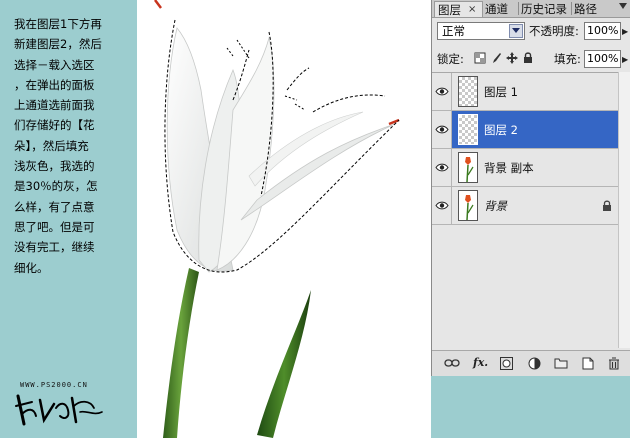  Describe the element at coordinates (481, 31) in the screenshot. I see `blend-mode-select: 正常` at that location.